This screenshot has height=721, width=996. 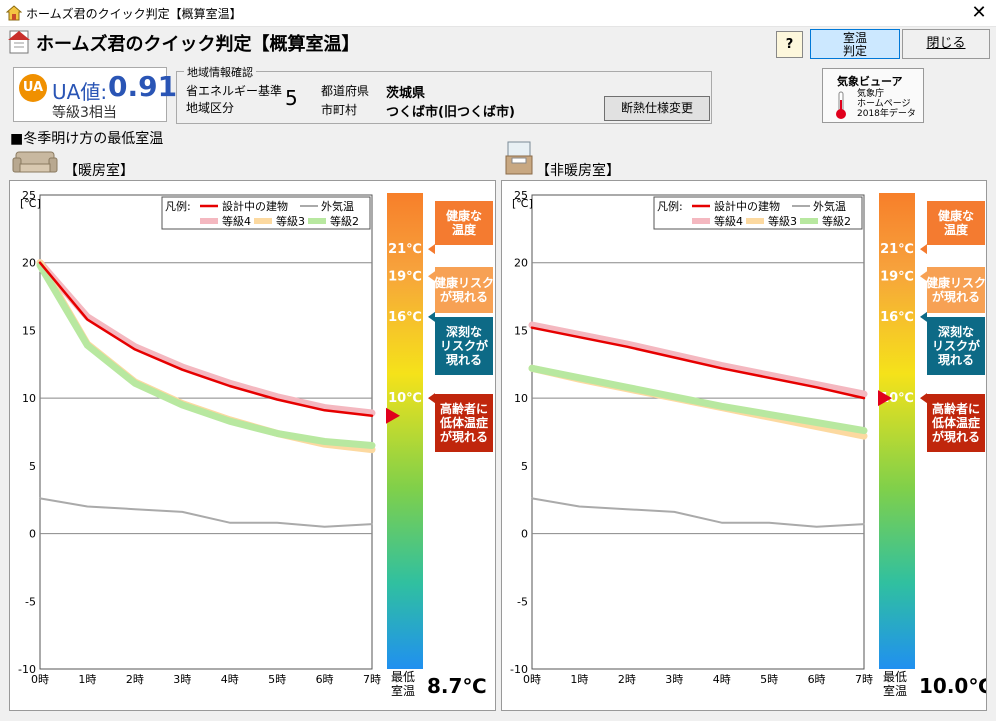 I want to click on city-label: 市町村, so click(x=339, y=110).